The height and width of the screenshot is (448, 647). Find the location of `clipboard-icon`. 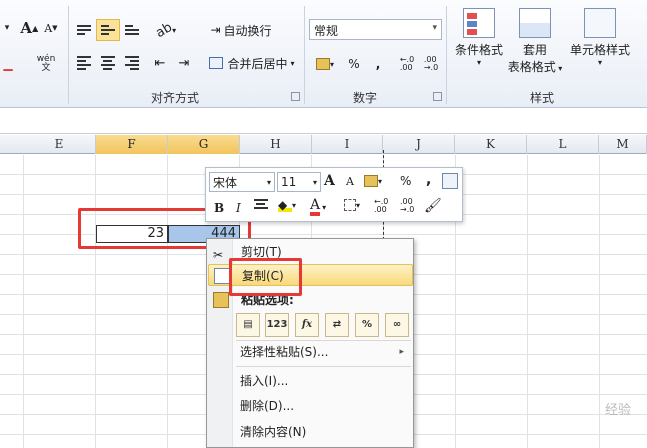

clipboard-icon is located at coordinates (221, 300).